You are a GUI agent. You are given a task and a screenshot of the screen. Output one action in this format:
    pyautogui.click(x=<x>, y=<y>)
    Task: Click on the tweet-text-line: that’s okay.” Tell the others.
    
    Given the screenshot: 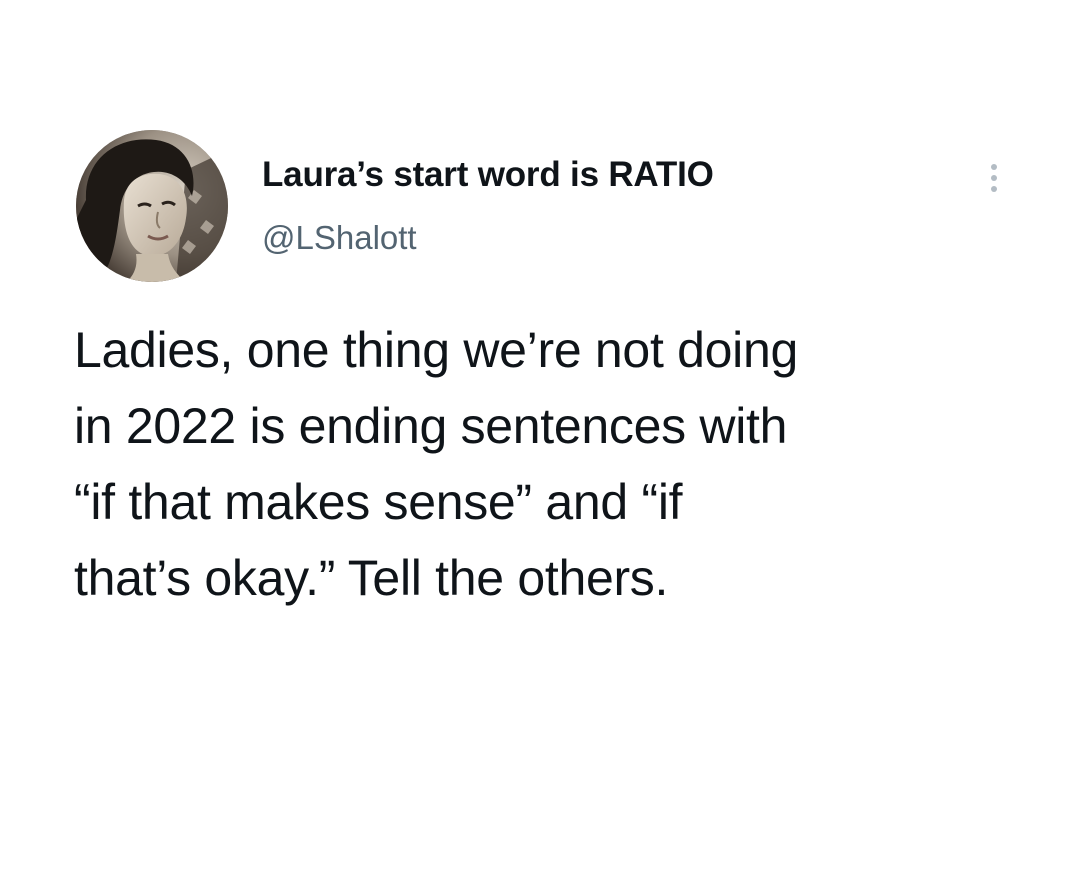 What is the action you would take?
    pyautogui.click(x=371, y=578)
    